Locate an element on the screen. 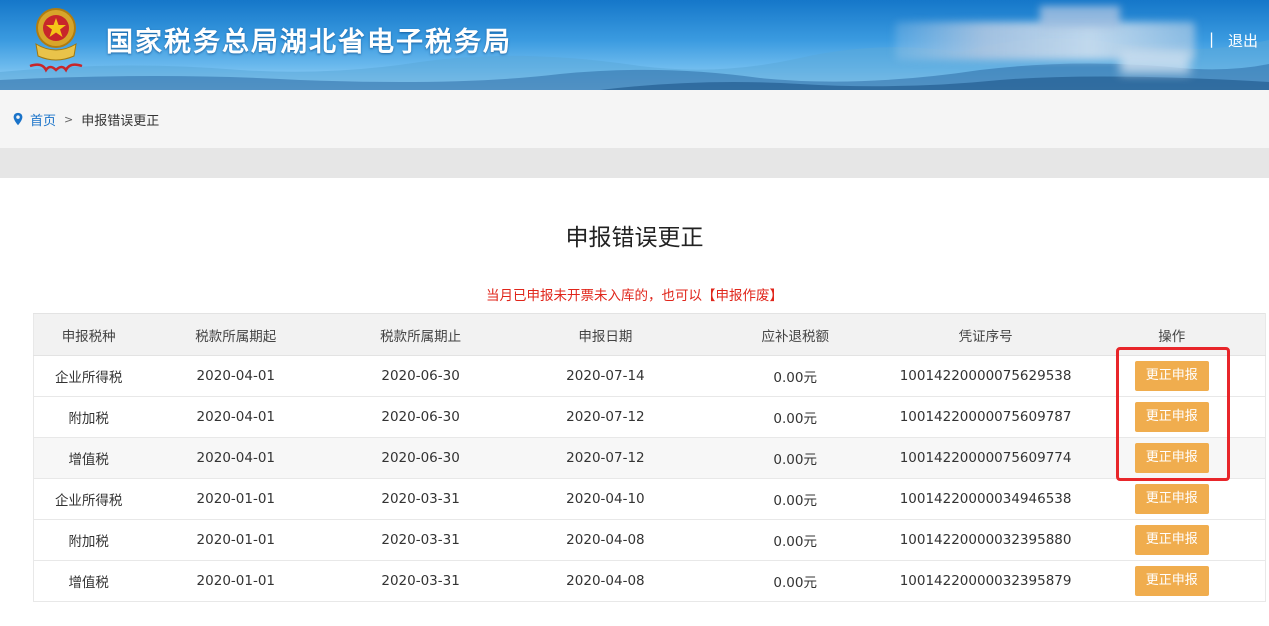  column-header-declare-date: 申报日期 is located at coordinates (605, 334).